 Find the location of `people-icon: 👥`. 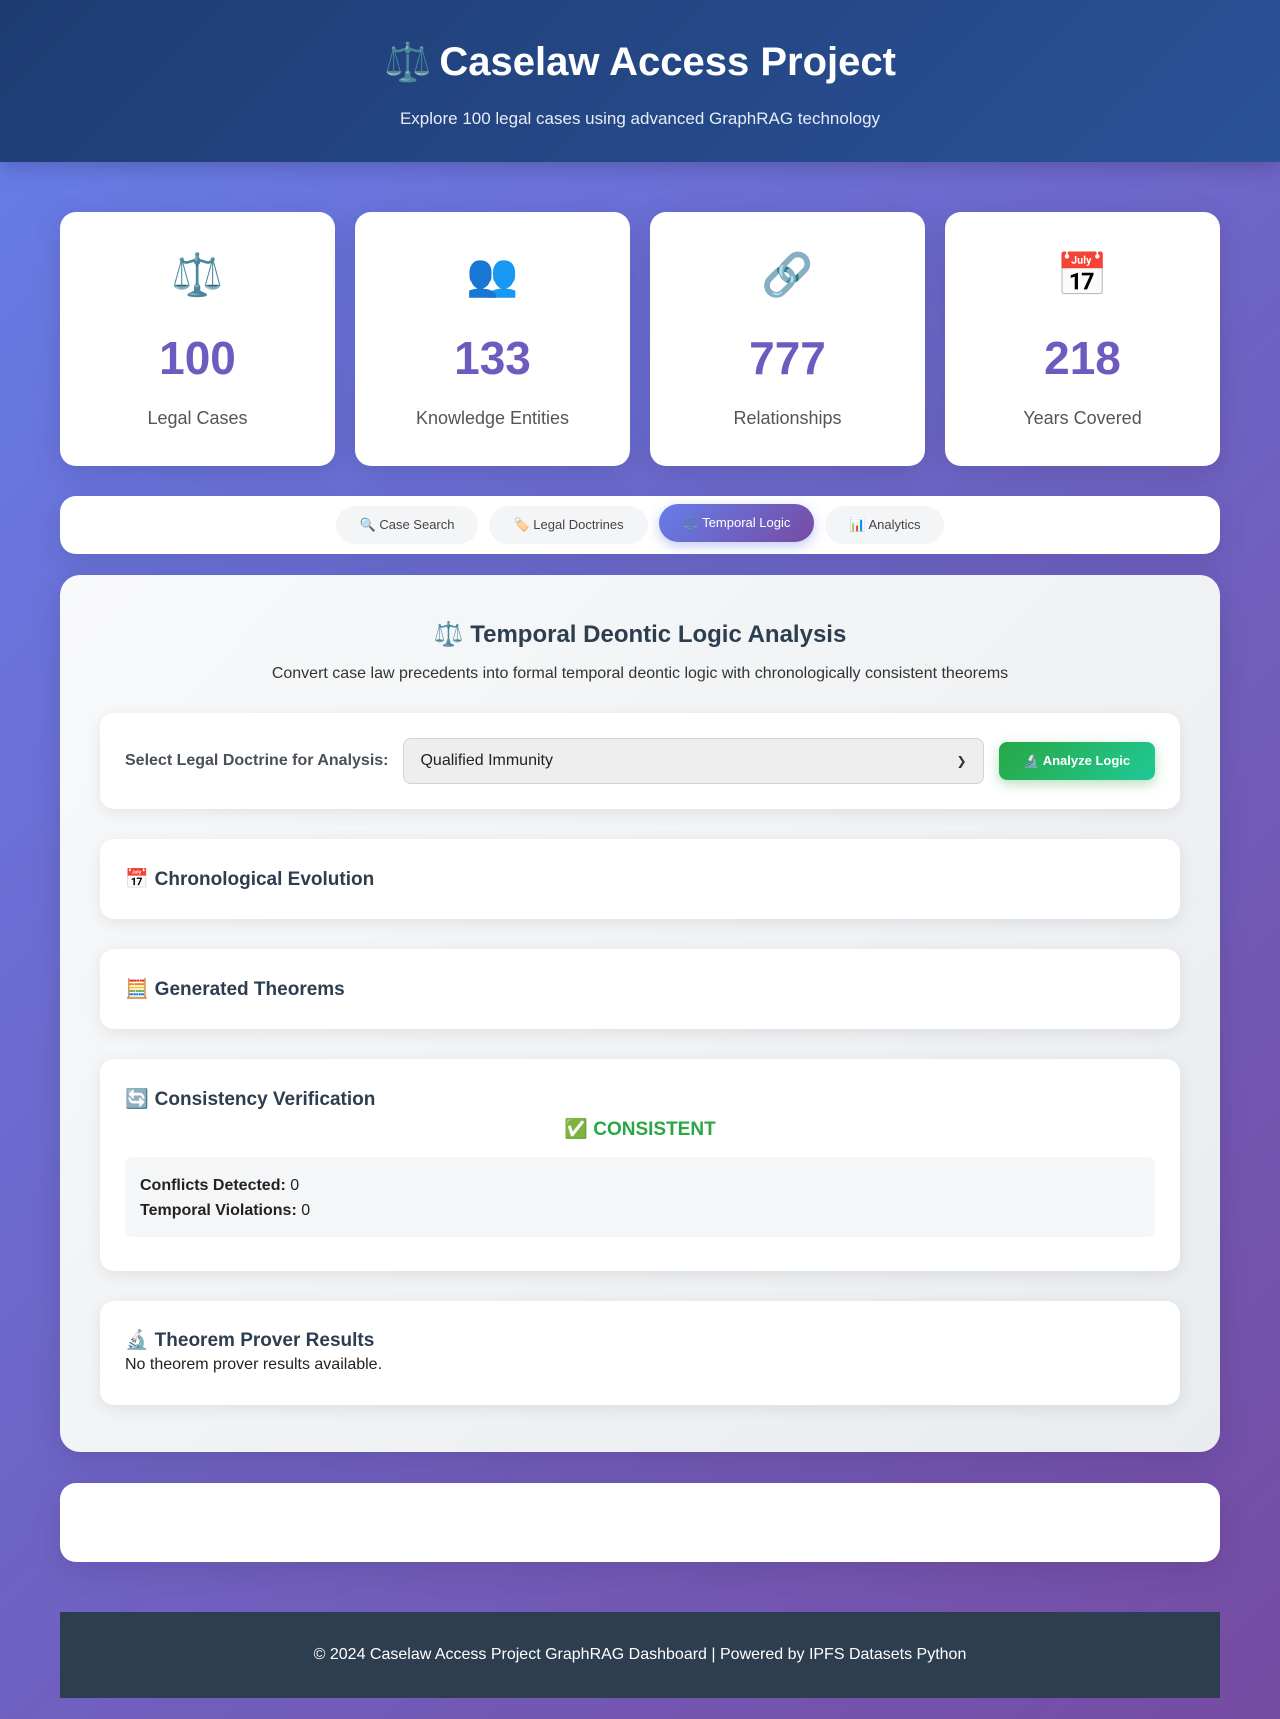

people-icon: 👥 is located at coordinates (492, 274).